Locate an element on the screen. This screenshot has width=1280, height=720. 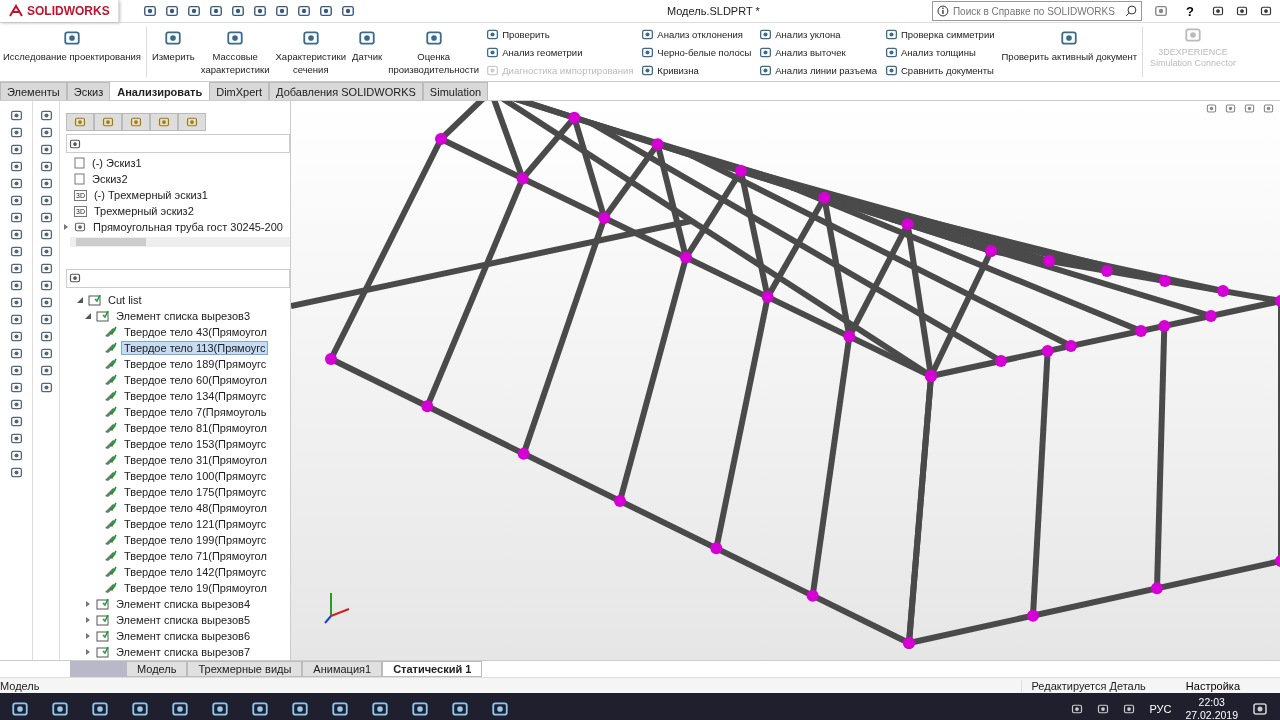
ribbon-button: Проверить is located at coordinates (560, 34).